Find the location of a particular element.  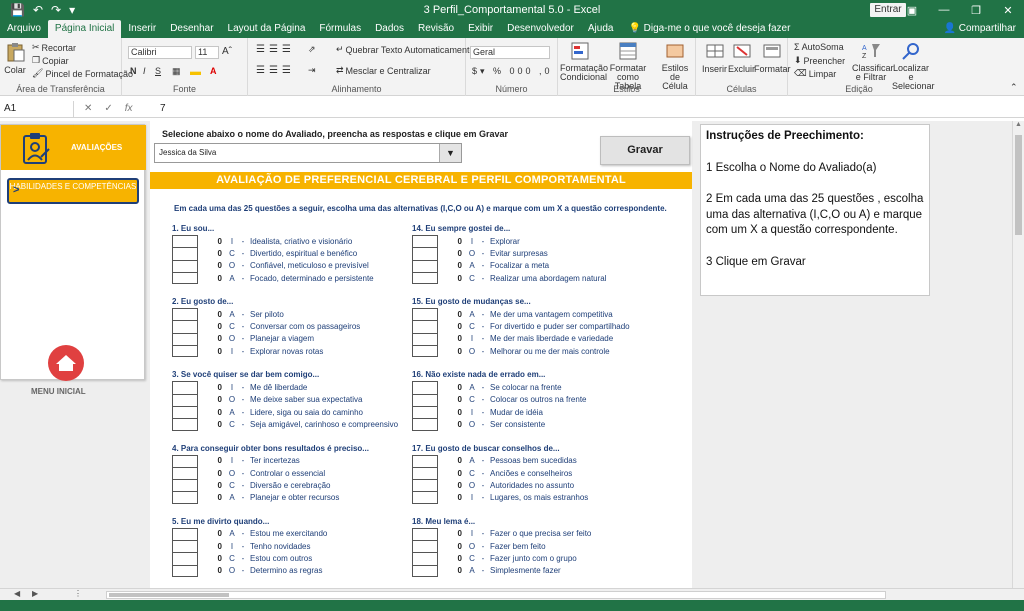

tab-pagina-inicial: Página Inicial is located at coordinates (84, 29).